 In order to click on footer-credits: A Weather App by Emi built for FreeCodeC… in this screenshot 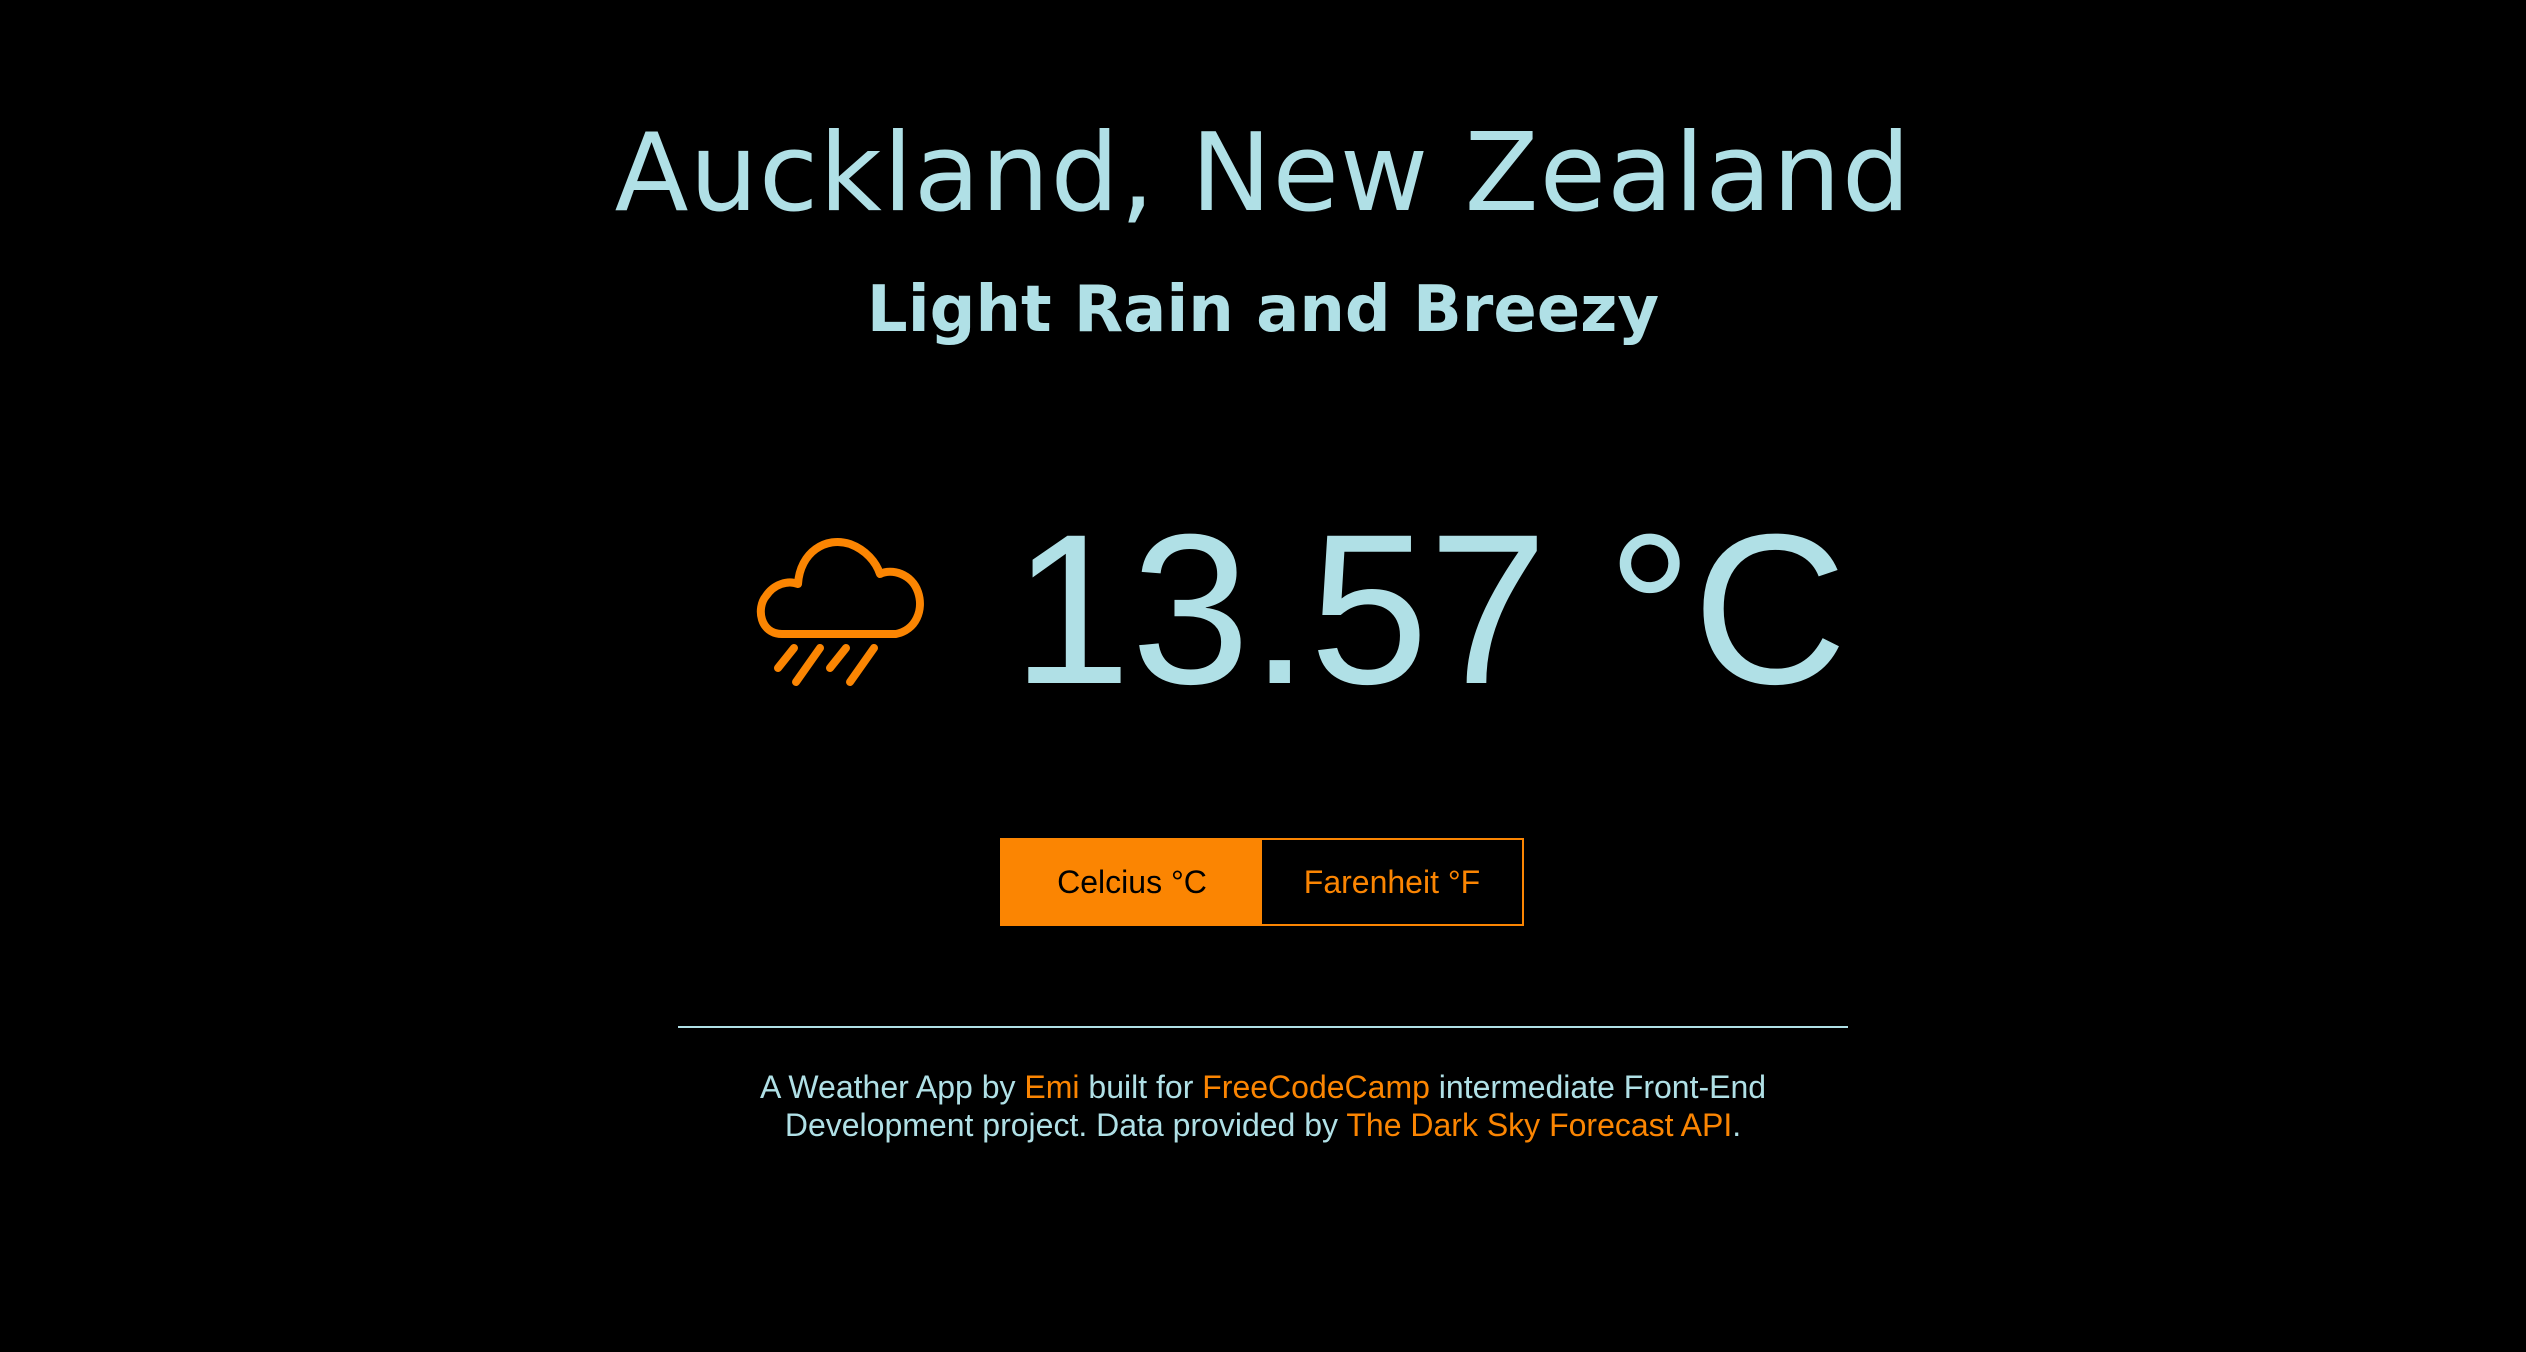, I will do `click(1263, 1106)`.